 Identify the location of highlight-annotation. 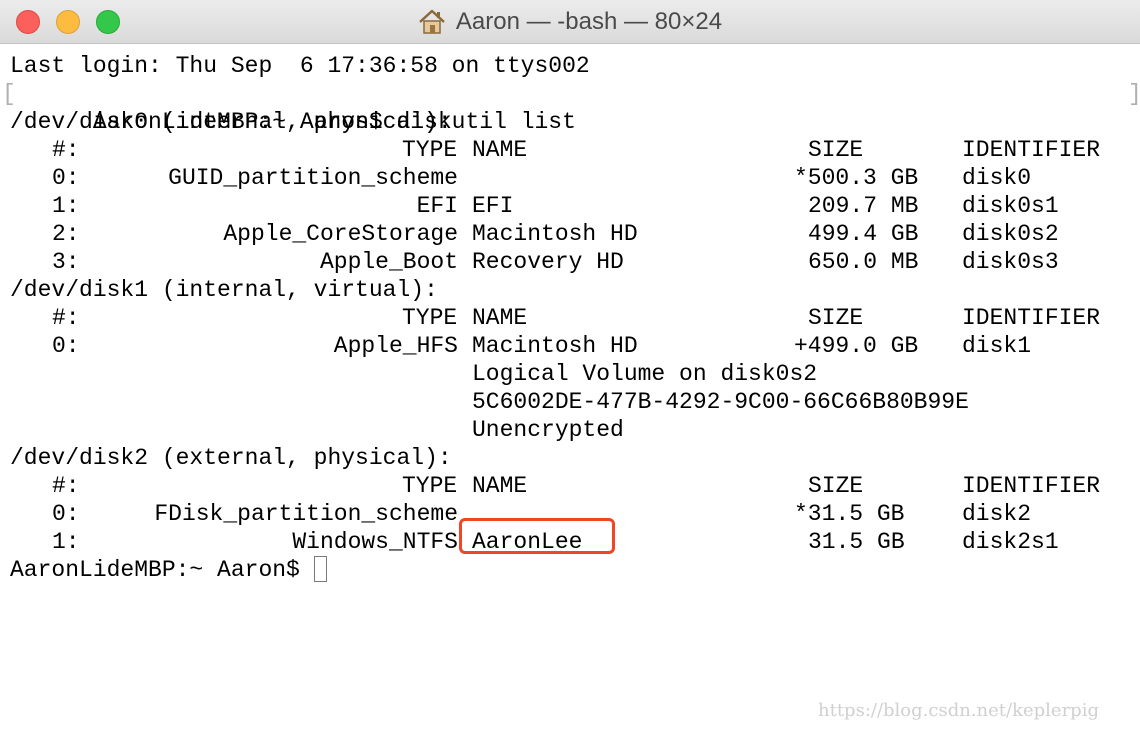
(537, 536).